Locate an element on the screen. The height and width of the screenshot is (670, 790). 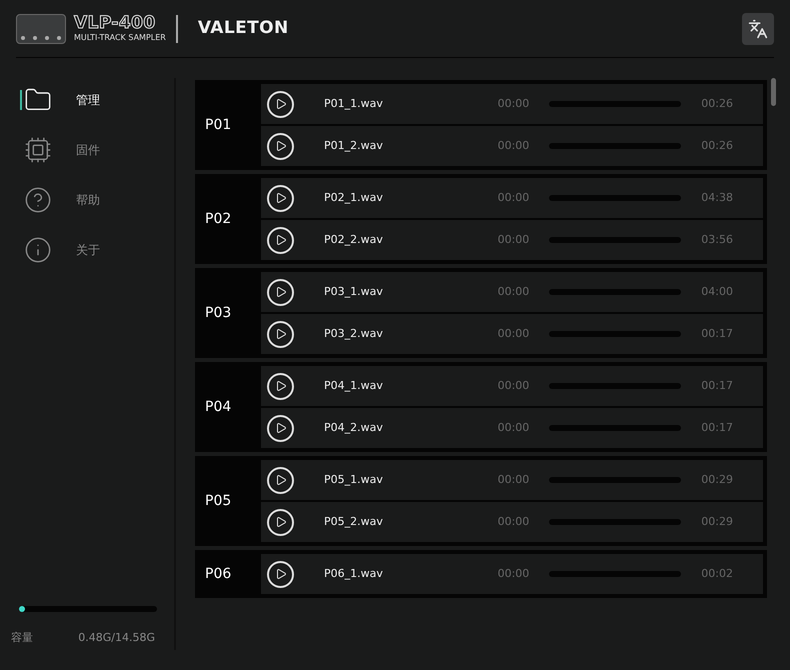
brand-logo: VALETON is located at coordinates (243, 28).